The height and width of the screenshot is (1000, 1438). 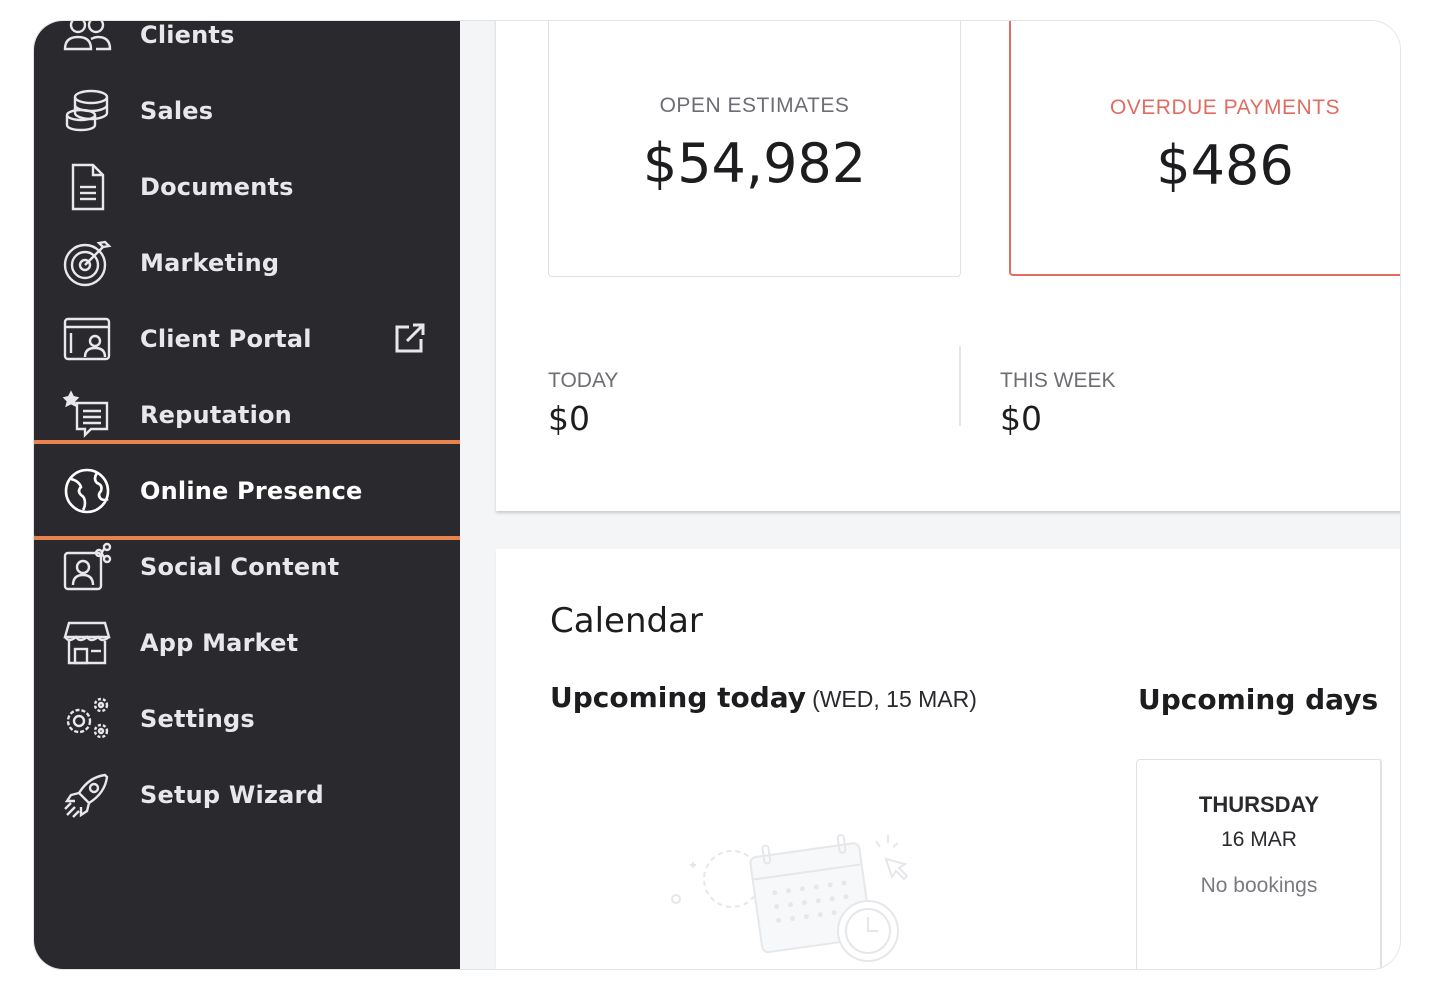 I want to click on social-content-icon, so click(x=87, y=567).